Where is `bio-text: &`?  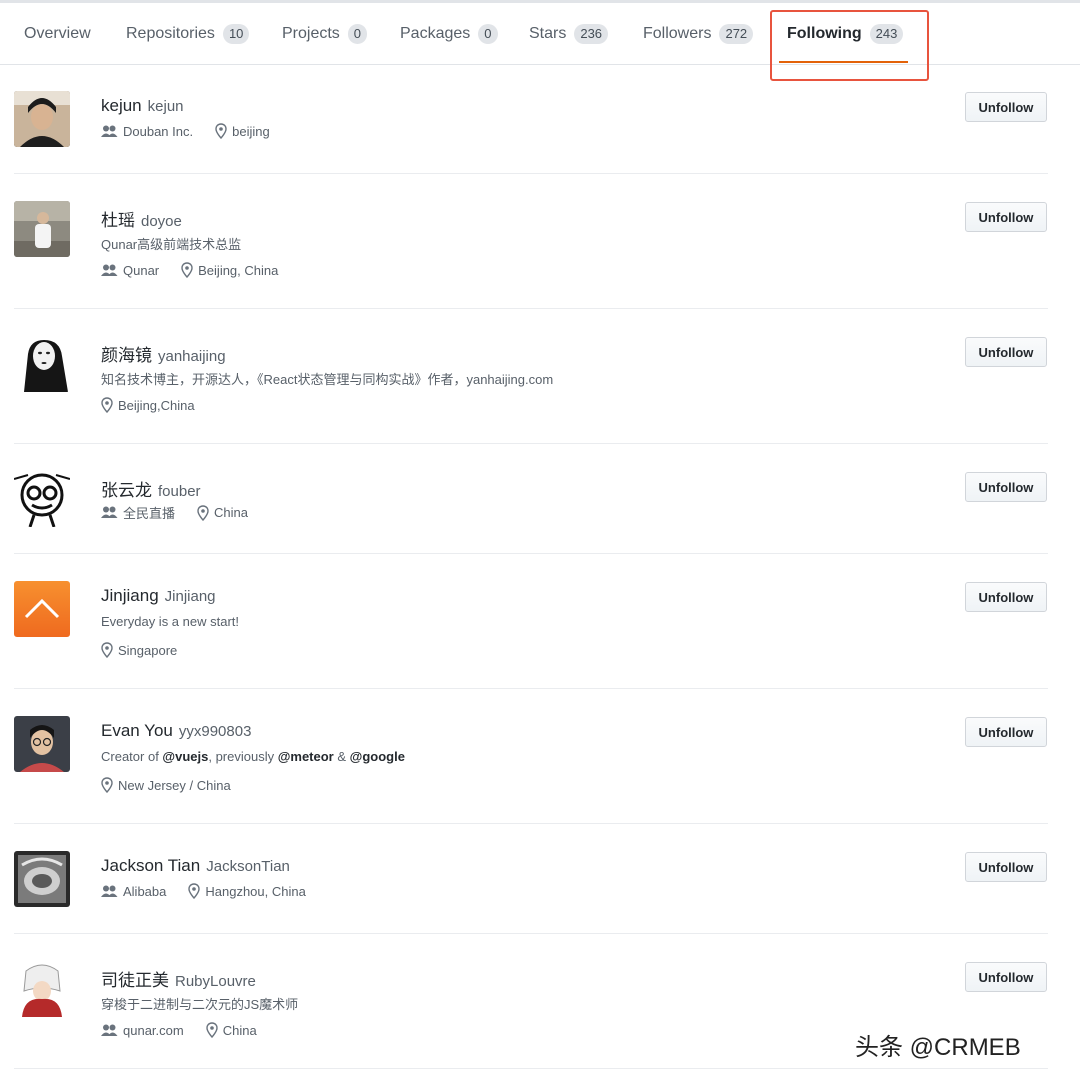
bio-text: & is located at coordinates (341, 756).